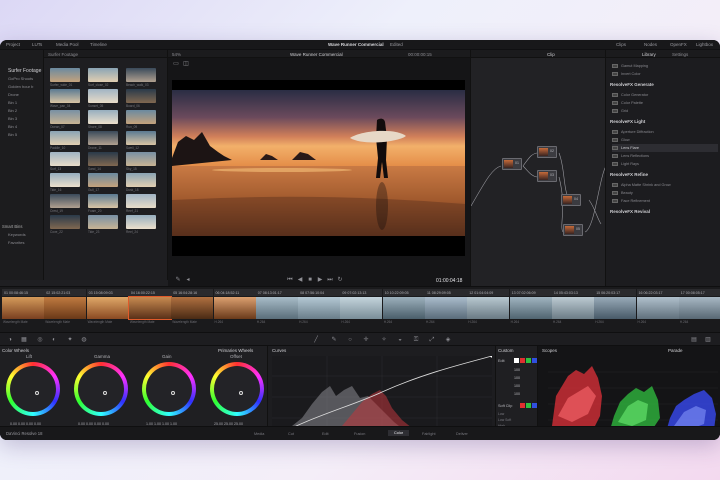  What do you see at coordinates (65, 309) in the screenshot?
I see `timeline-clip: 02 15:02:21:03 Wavelength Mate` at bounding box center [65, 309].